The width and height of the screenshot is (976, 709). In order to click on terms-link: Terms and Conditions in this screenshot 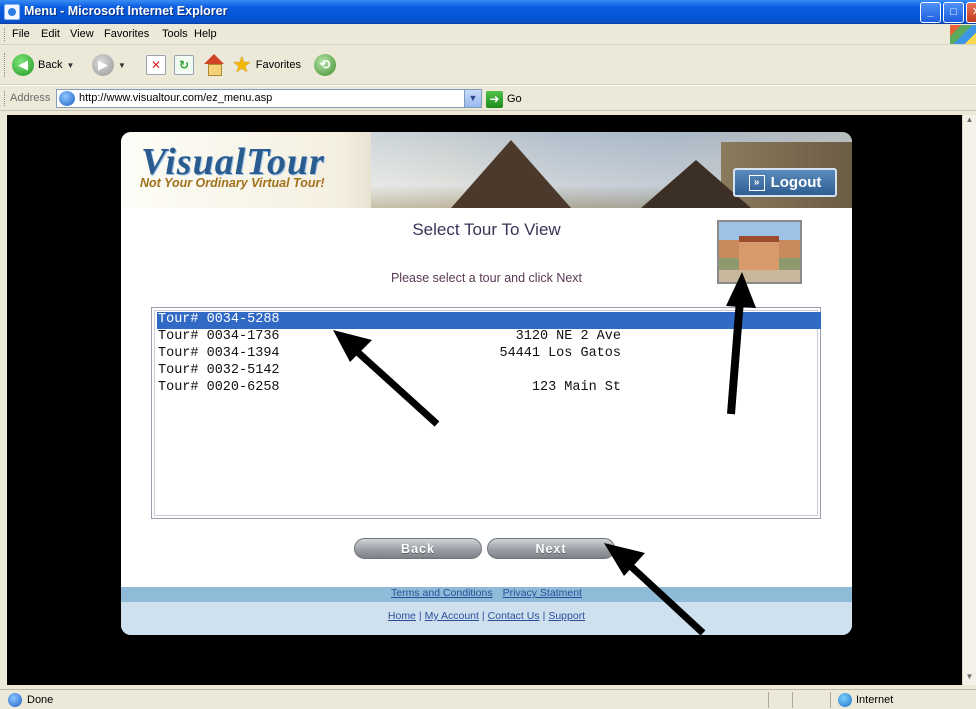, I will do `click(442, 593)`.